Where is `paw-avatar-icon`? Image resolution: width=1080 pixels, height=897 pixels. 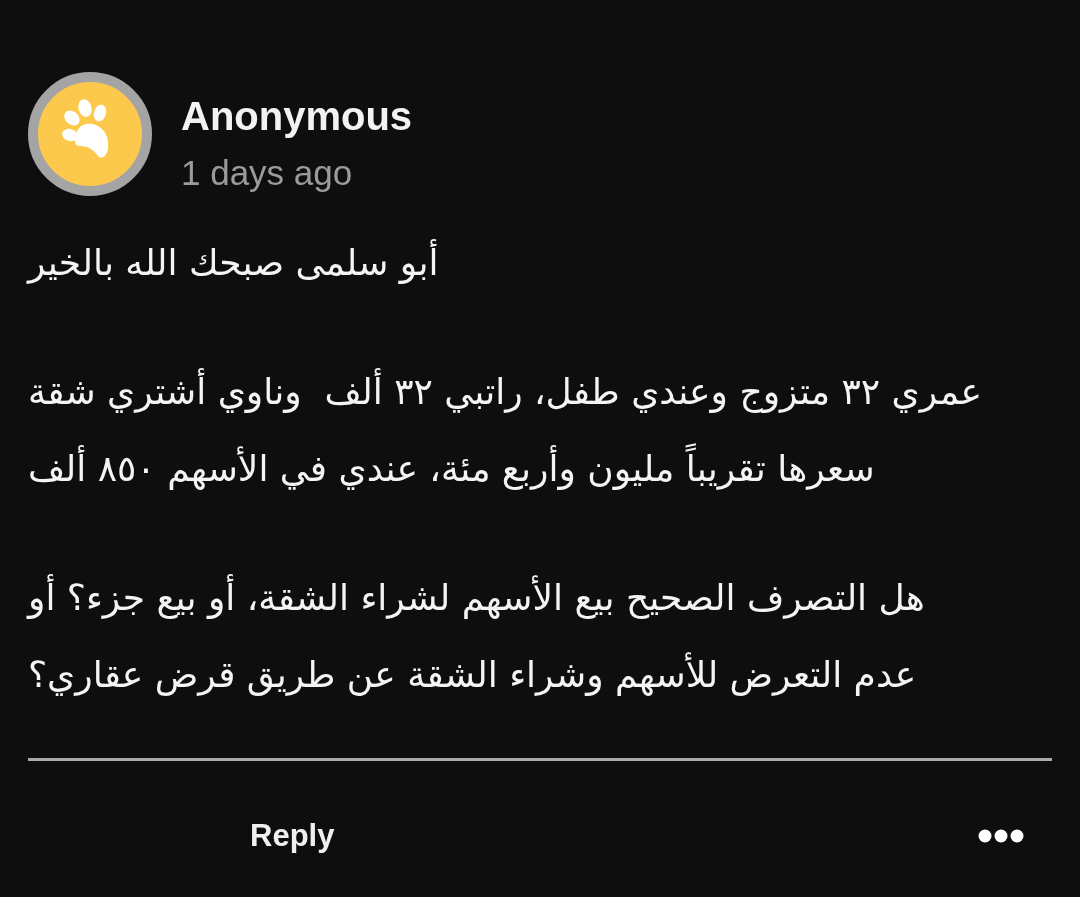
paw-avatar-icon is located at coordinates (90, 134).